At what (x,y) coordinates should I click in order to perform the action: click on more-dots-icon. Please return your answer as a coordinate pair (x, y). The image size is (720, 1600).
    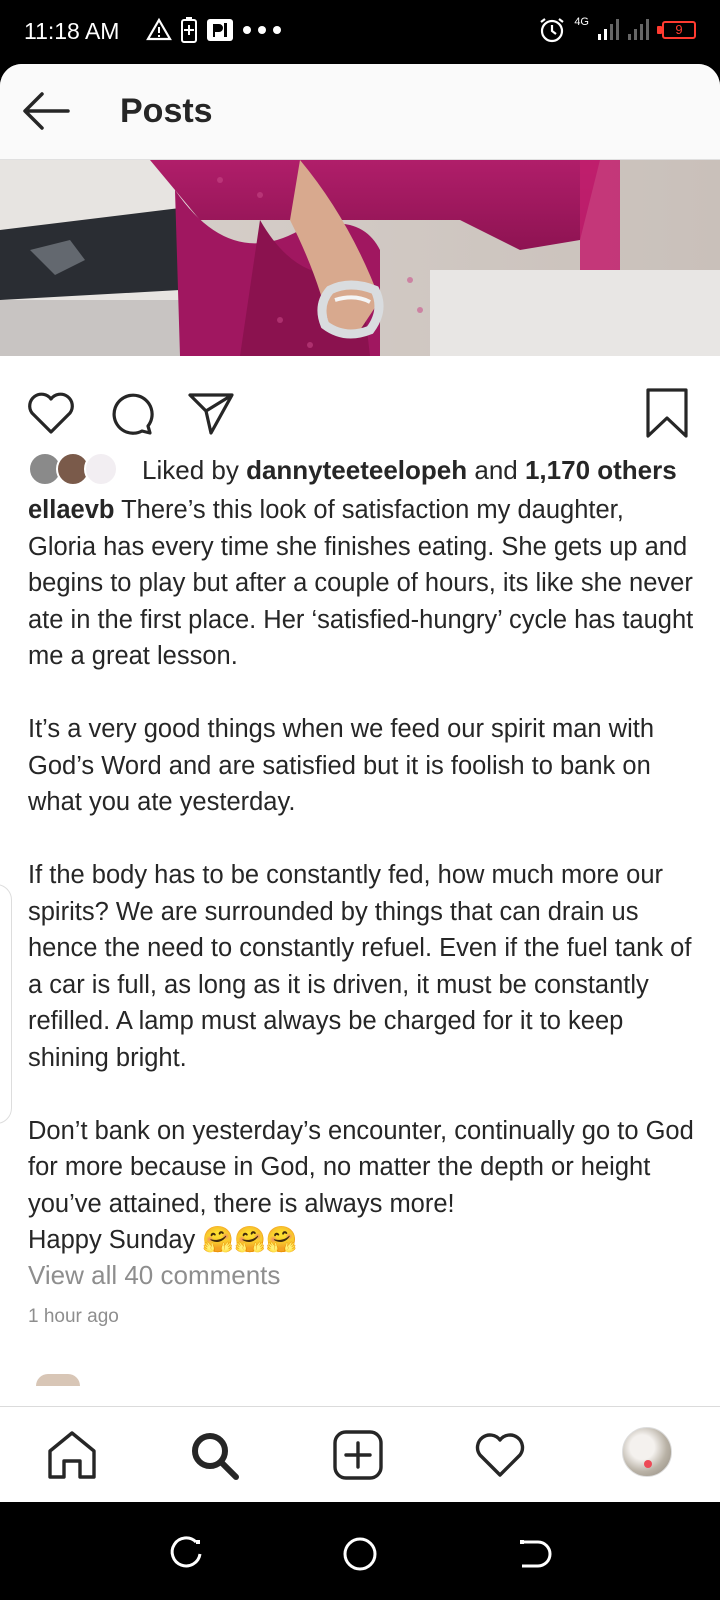
    Looking at the image, I should click on (262, 30).